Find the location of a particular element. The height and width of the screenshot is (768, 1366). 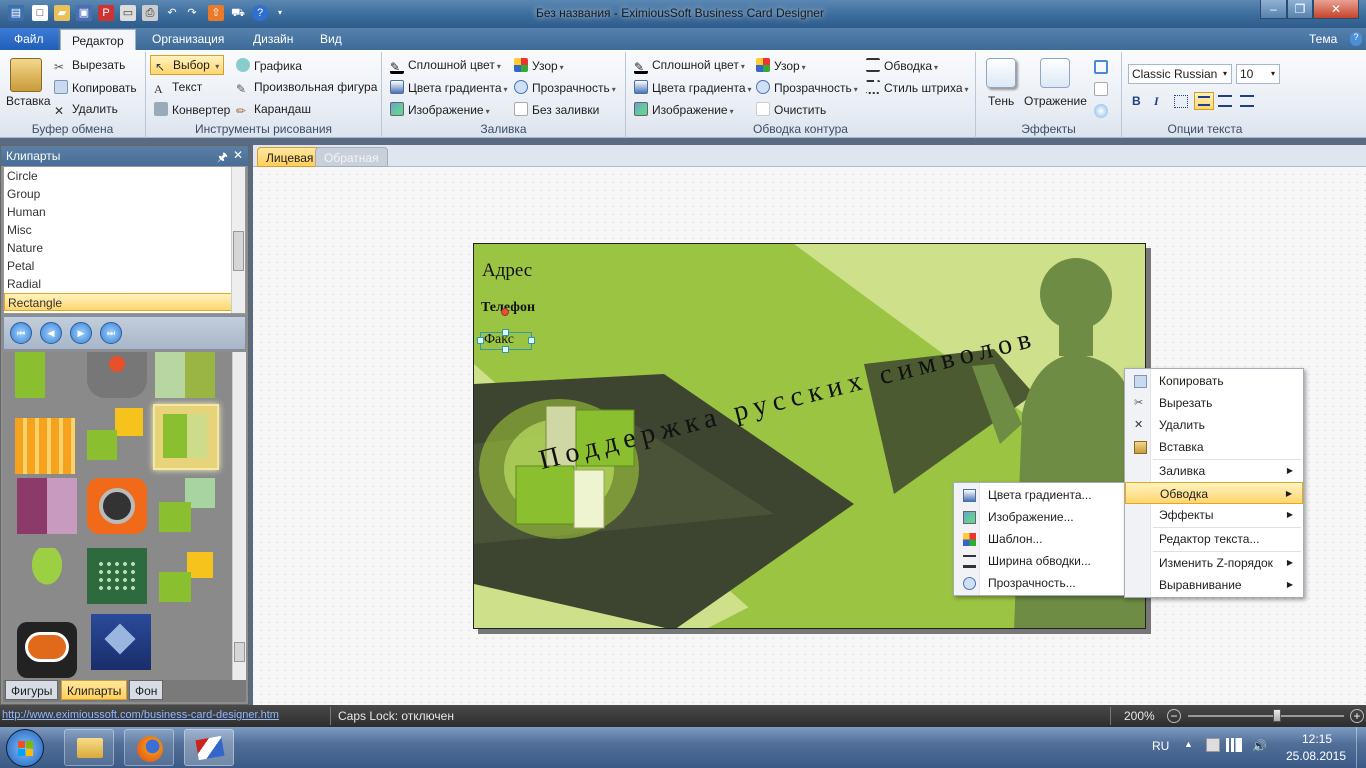

context-align-item: Выравнивание ▶ is located at coordinates (1214, 585).